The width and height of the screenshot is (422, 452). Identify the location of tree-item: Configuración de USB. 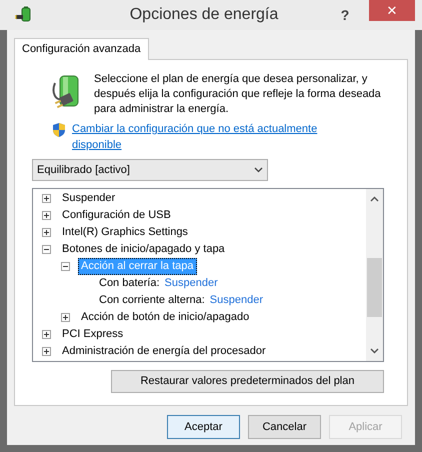
(116, 215).